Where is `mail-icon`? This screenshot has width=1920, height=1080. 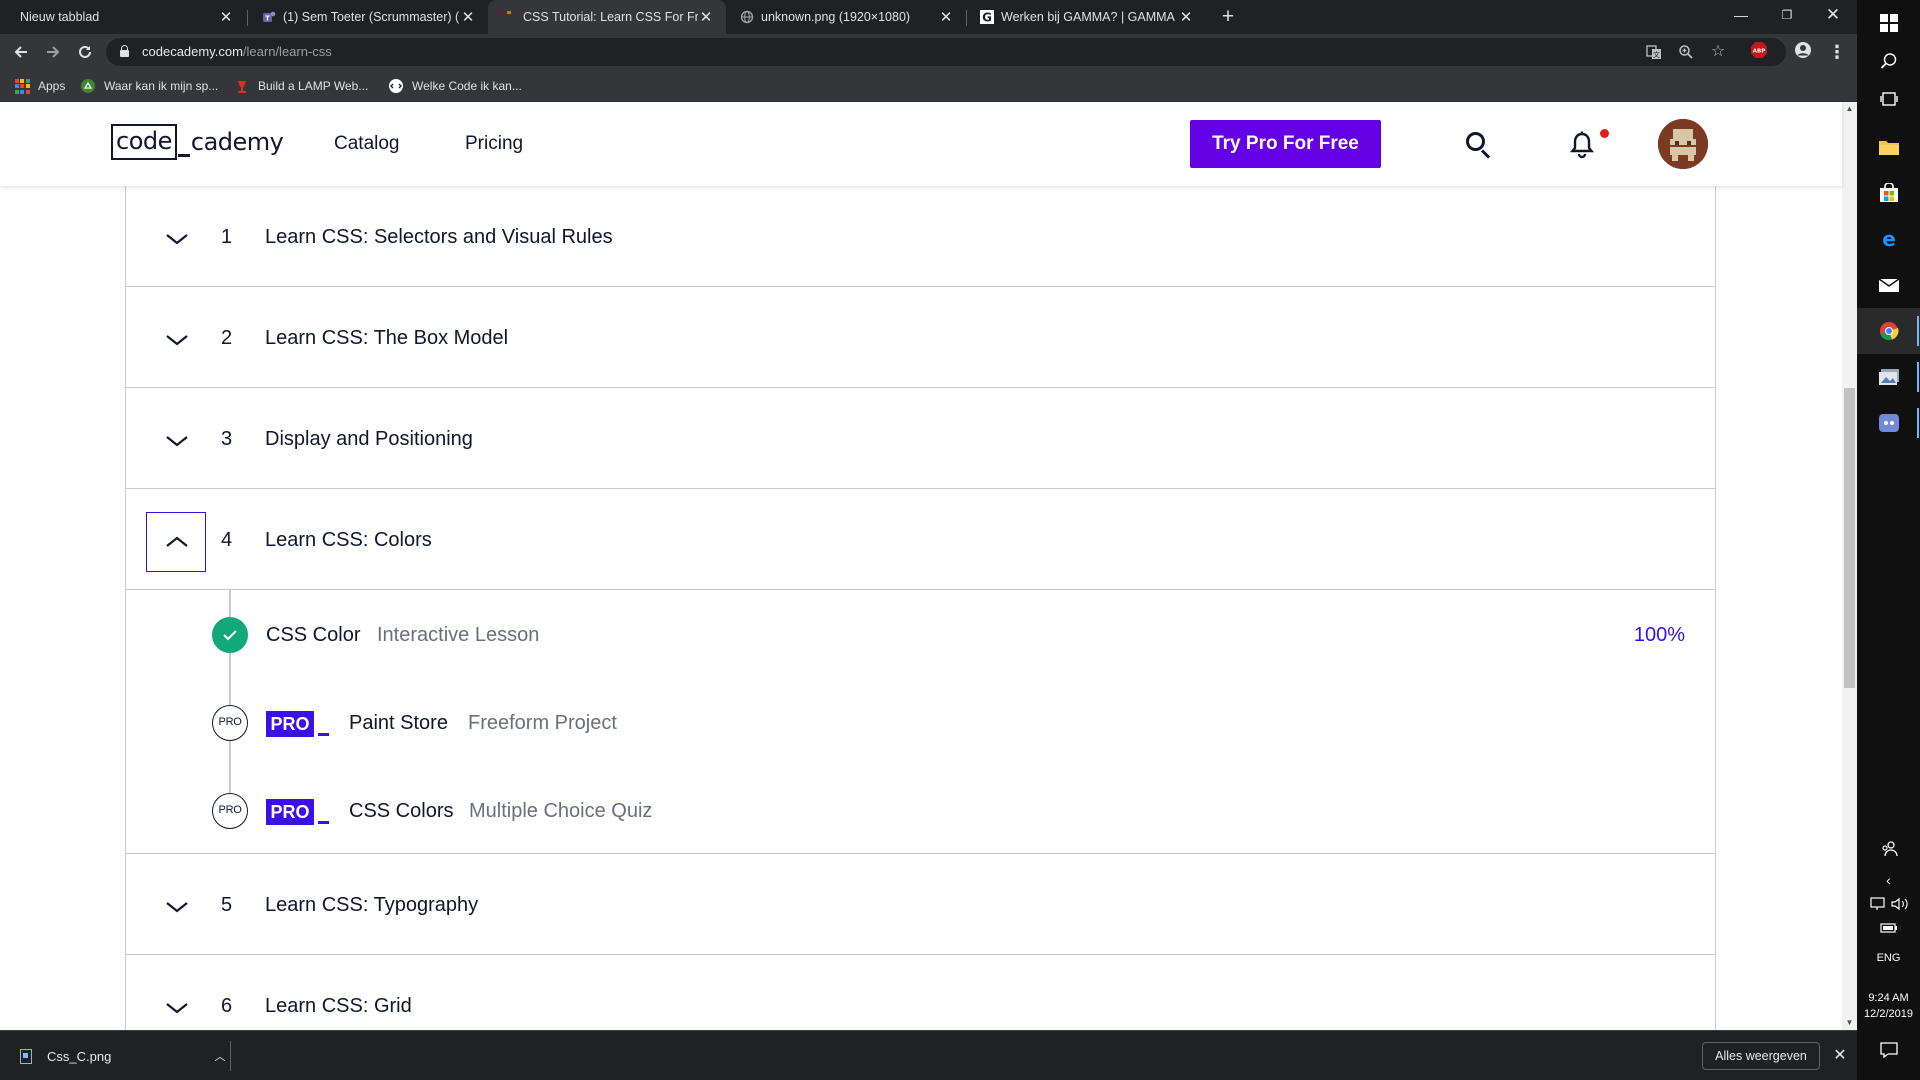 mail-icon is located at coordinates (1888, 285).